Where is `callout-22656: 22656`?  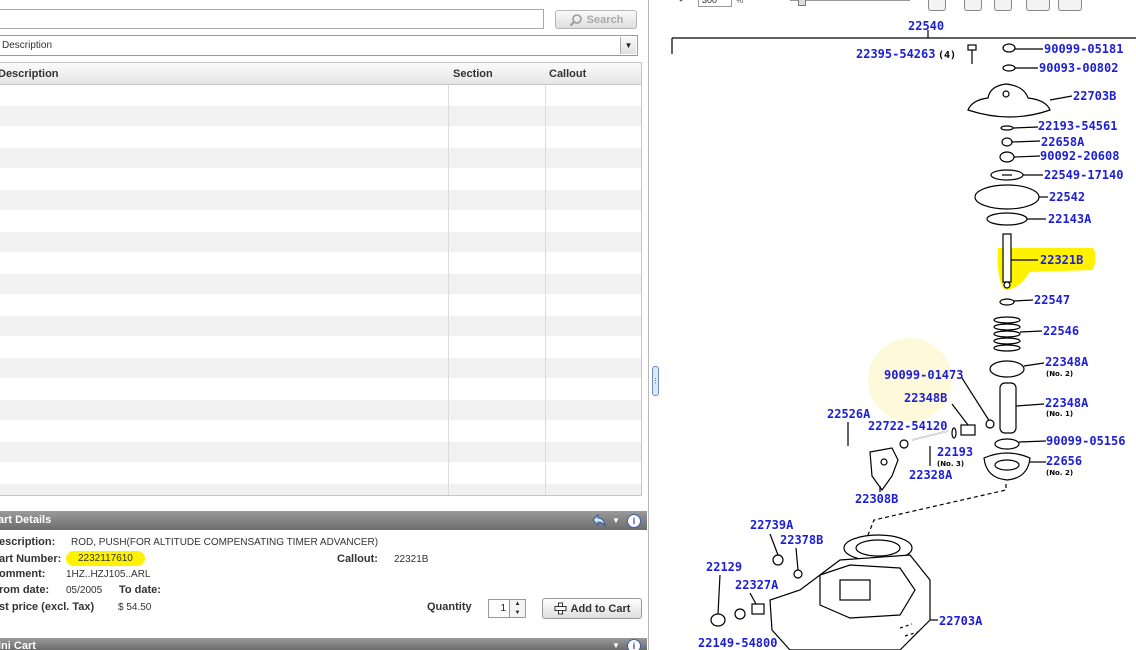
callout-22656: 22656 is located at coordinates (1064, 461).